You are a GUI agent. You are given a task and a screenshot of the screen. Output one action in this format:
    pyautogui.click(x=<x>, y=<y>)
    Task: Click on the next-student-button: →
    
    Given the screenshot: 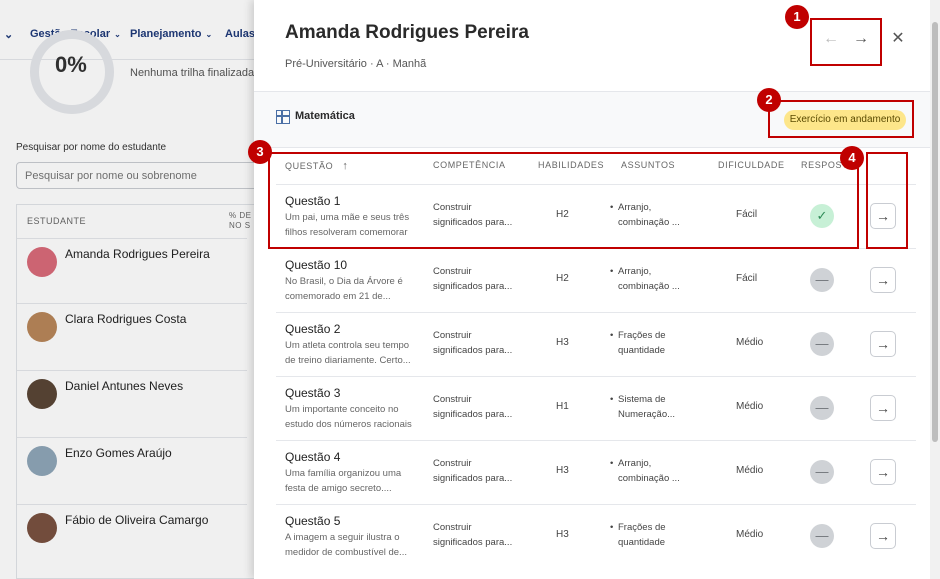 What is the action you would take?
    pyautogui.click(x=861, y=39)
    